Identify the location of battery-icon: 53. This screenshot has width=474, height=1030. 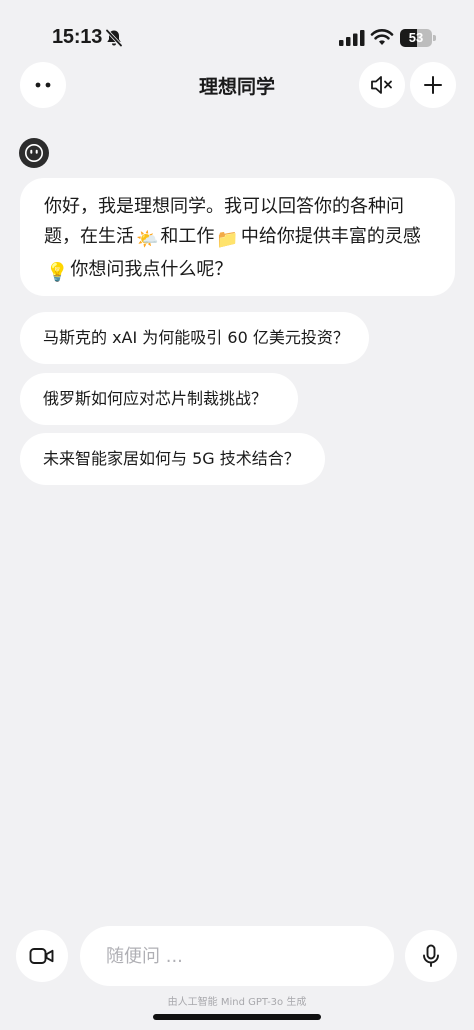
(416, 38).